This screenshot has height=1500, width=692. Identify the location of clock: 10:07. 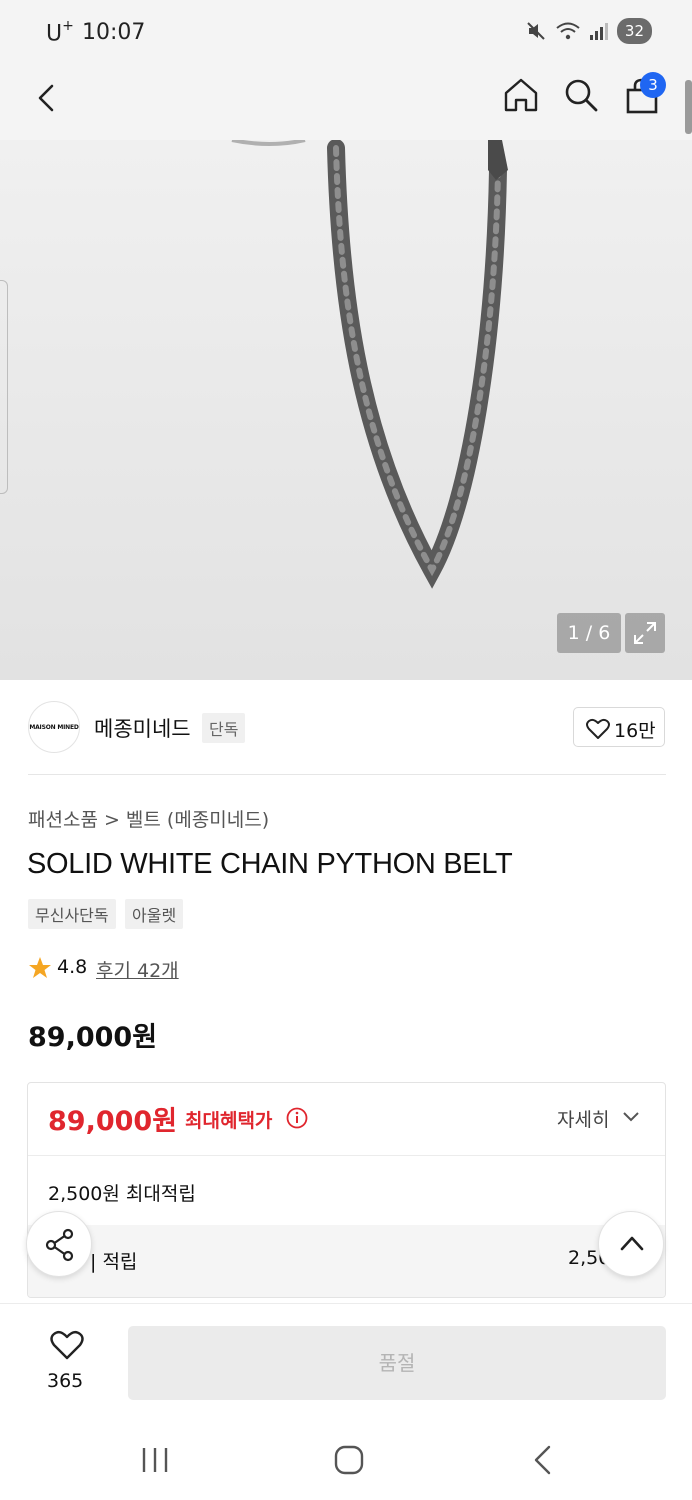
(114, 32).